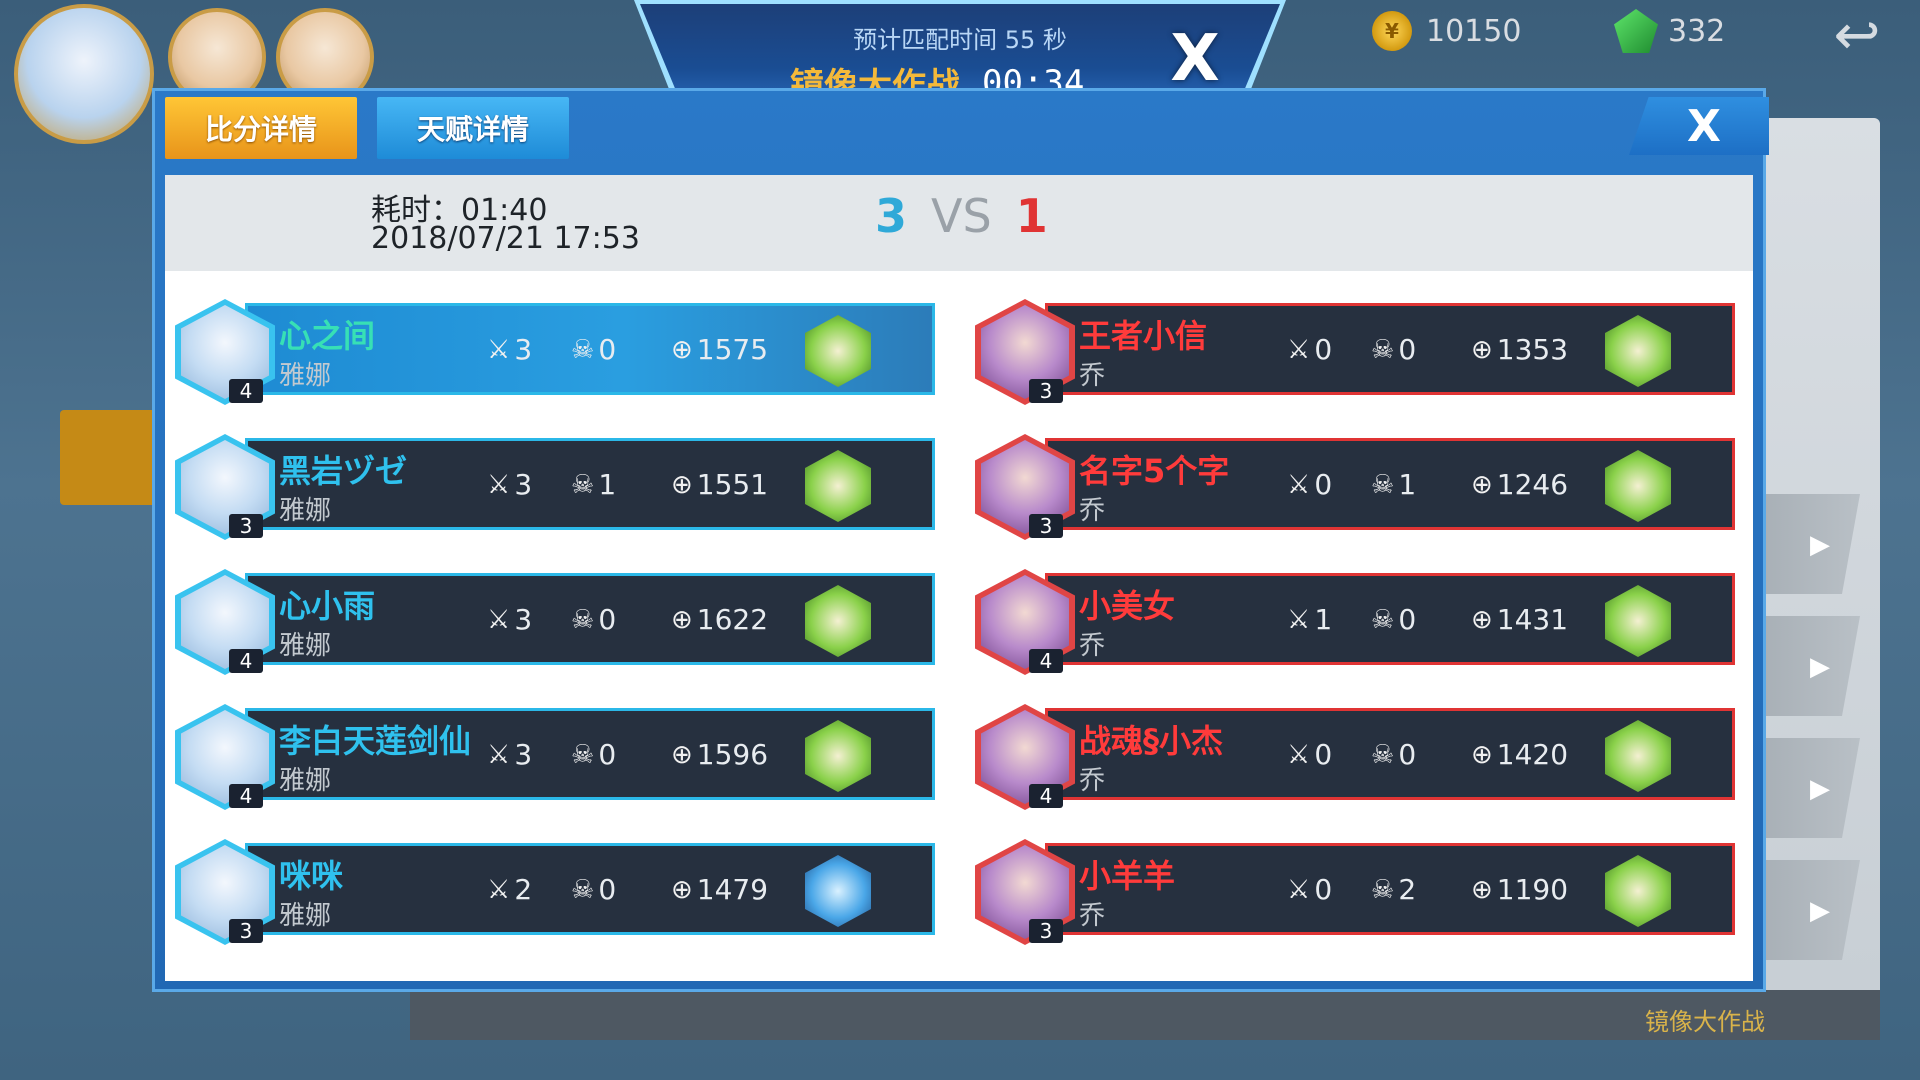  I want to click on player-avatar, so click(84, 74).